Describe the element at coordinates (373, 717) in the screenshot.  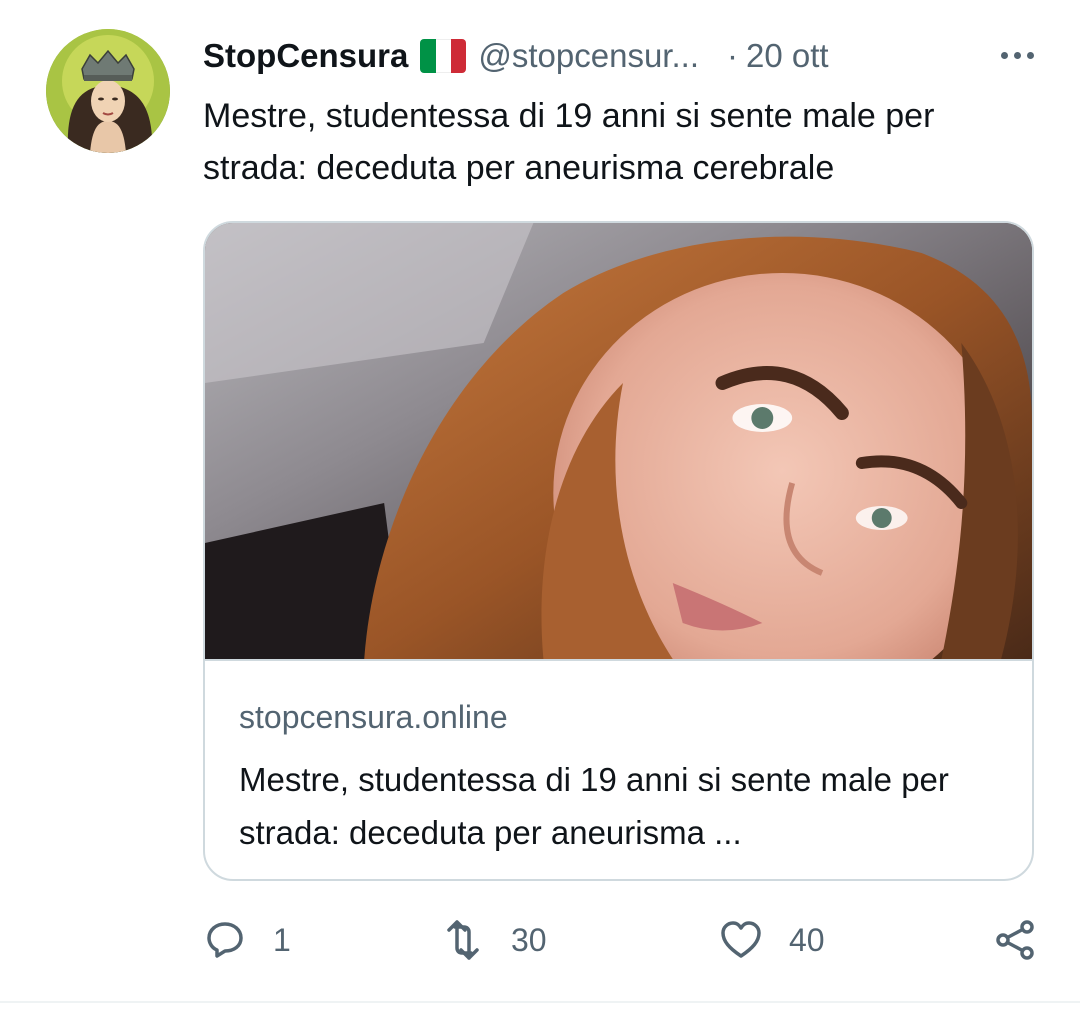
I see `card-domain: stopcensura.online` at that location.